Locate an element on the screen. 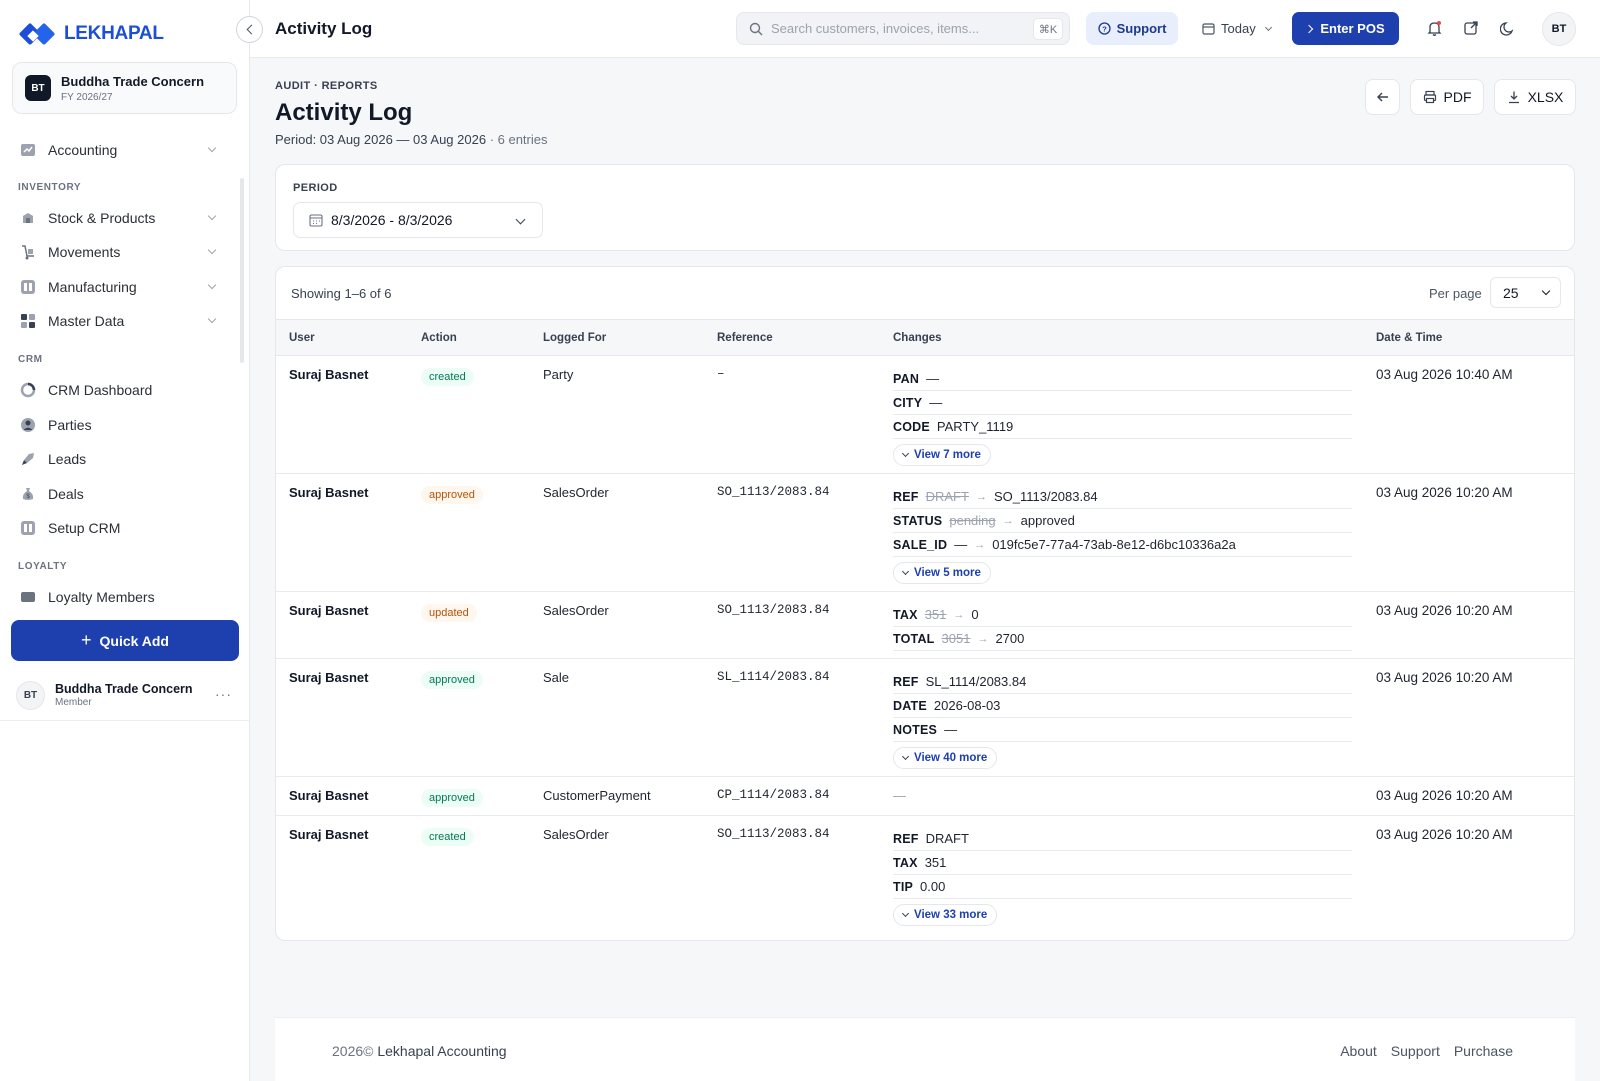  footer-link-purchase: Purchase is located at coordinates (1483, 1051).